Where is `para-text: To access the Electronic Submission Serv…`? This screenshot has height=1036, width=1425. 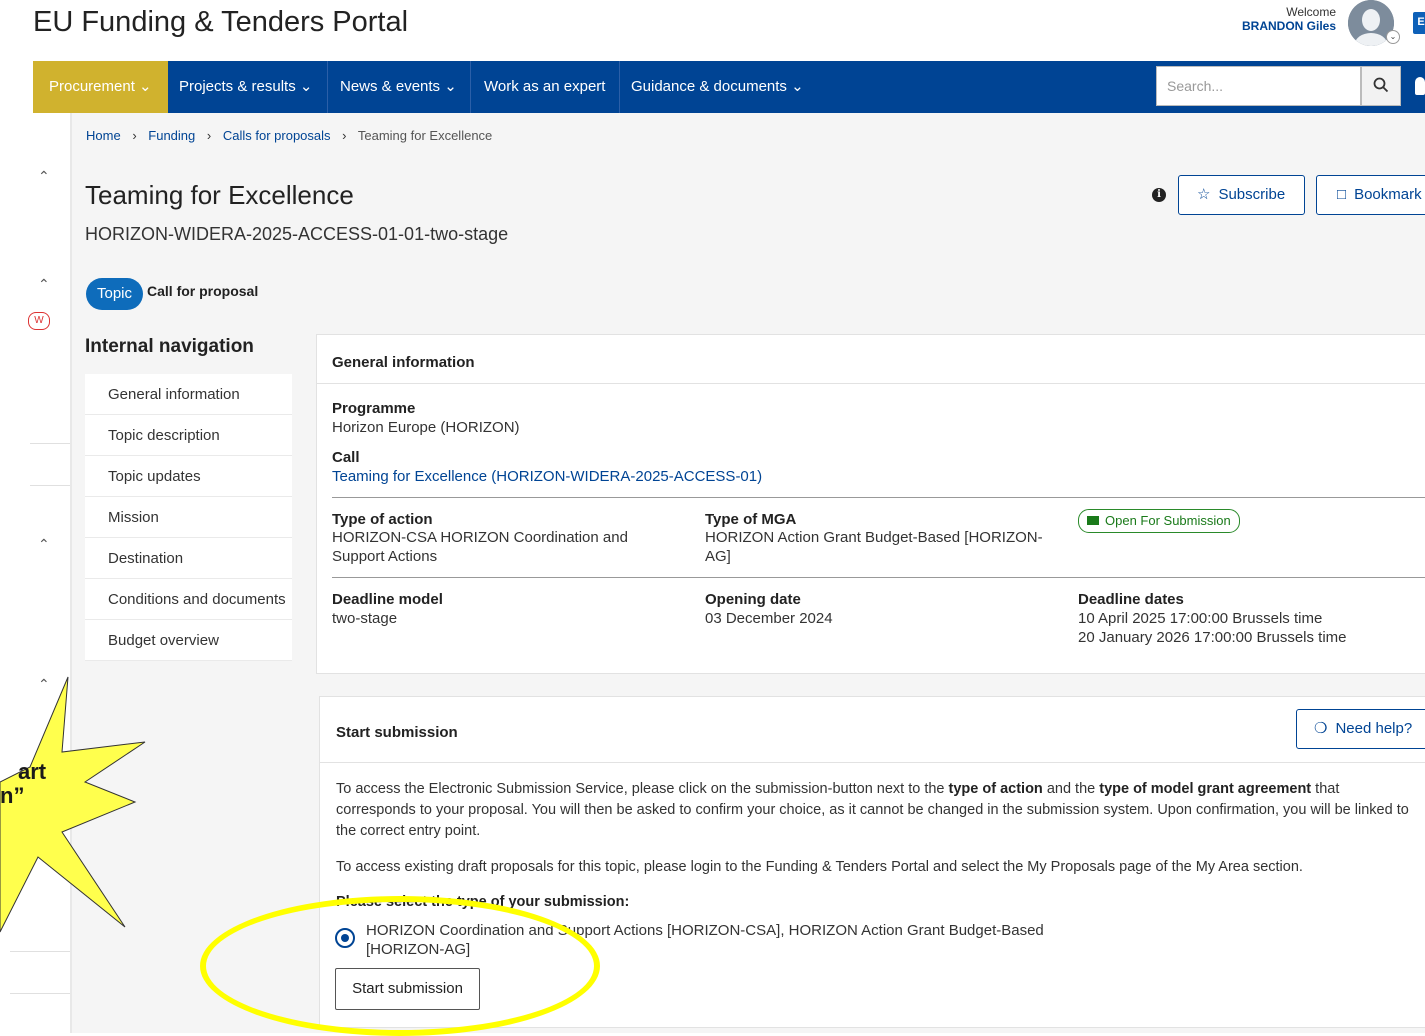
para-text: To access the Electronic Submission Serv… is located at coordinates (642, 789).